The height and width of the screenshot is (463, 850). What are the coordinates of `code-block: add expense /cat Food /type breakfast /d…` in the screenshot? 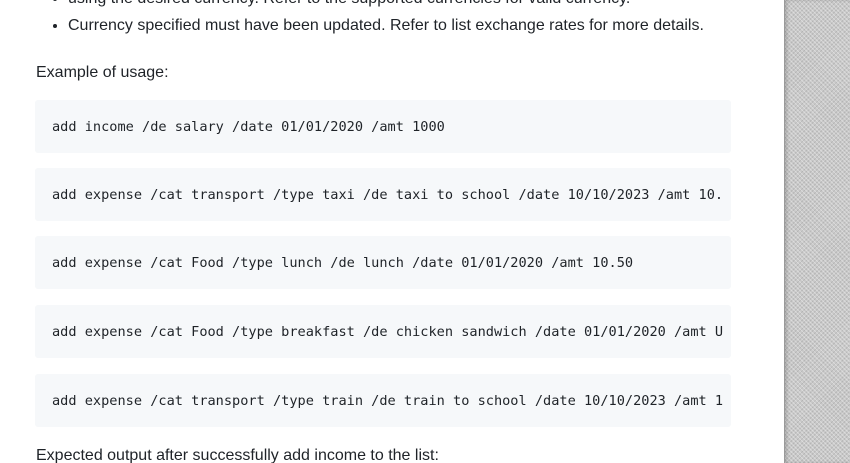 It's located at (383, 331).